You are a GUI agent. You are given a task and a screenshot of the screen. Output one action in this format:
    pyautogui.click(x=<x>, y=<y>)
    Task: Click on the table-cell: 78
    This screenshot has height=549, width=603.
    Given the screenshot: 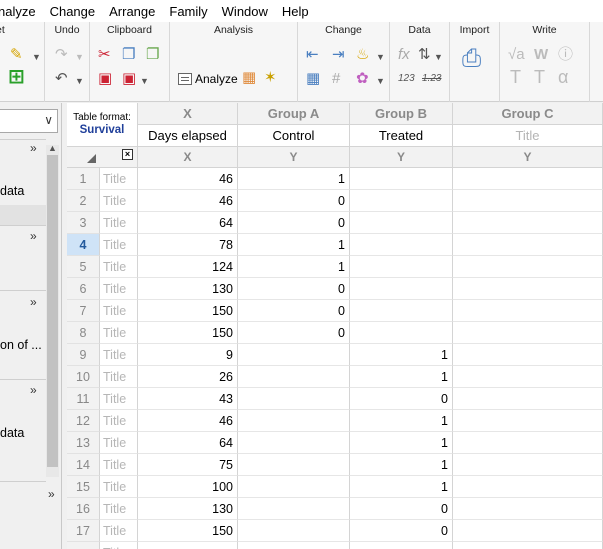 What is the action you would take?
    pyautogui.click(x=188, y=245)
    